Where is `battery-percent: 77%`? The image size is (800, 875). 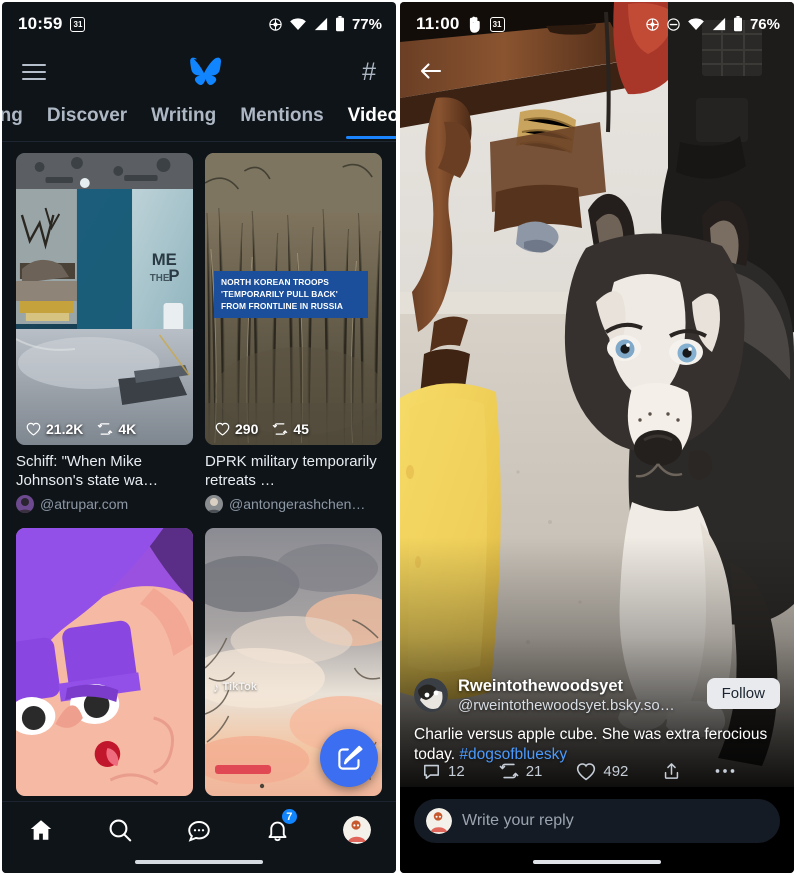 battery-percent: 77% is located at coordinates (366, 24).